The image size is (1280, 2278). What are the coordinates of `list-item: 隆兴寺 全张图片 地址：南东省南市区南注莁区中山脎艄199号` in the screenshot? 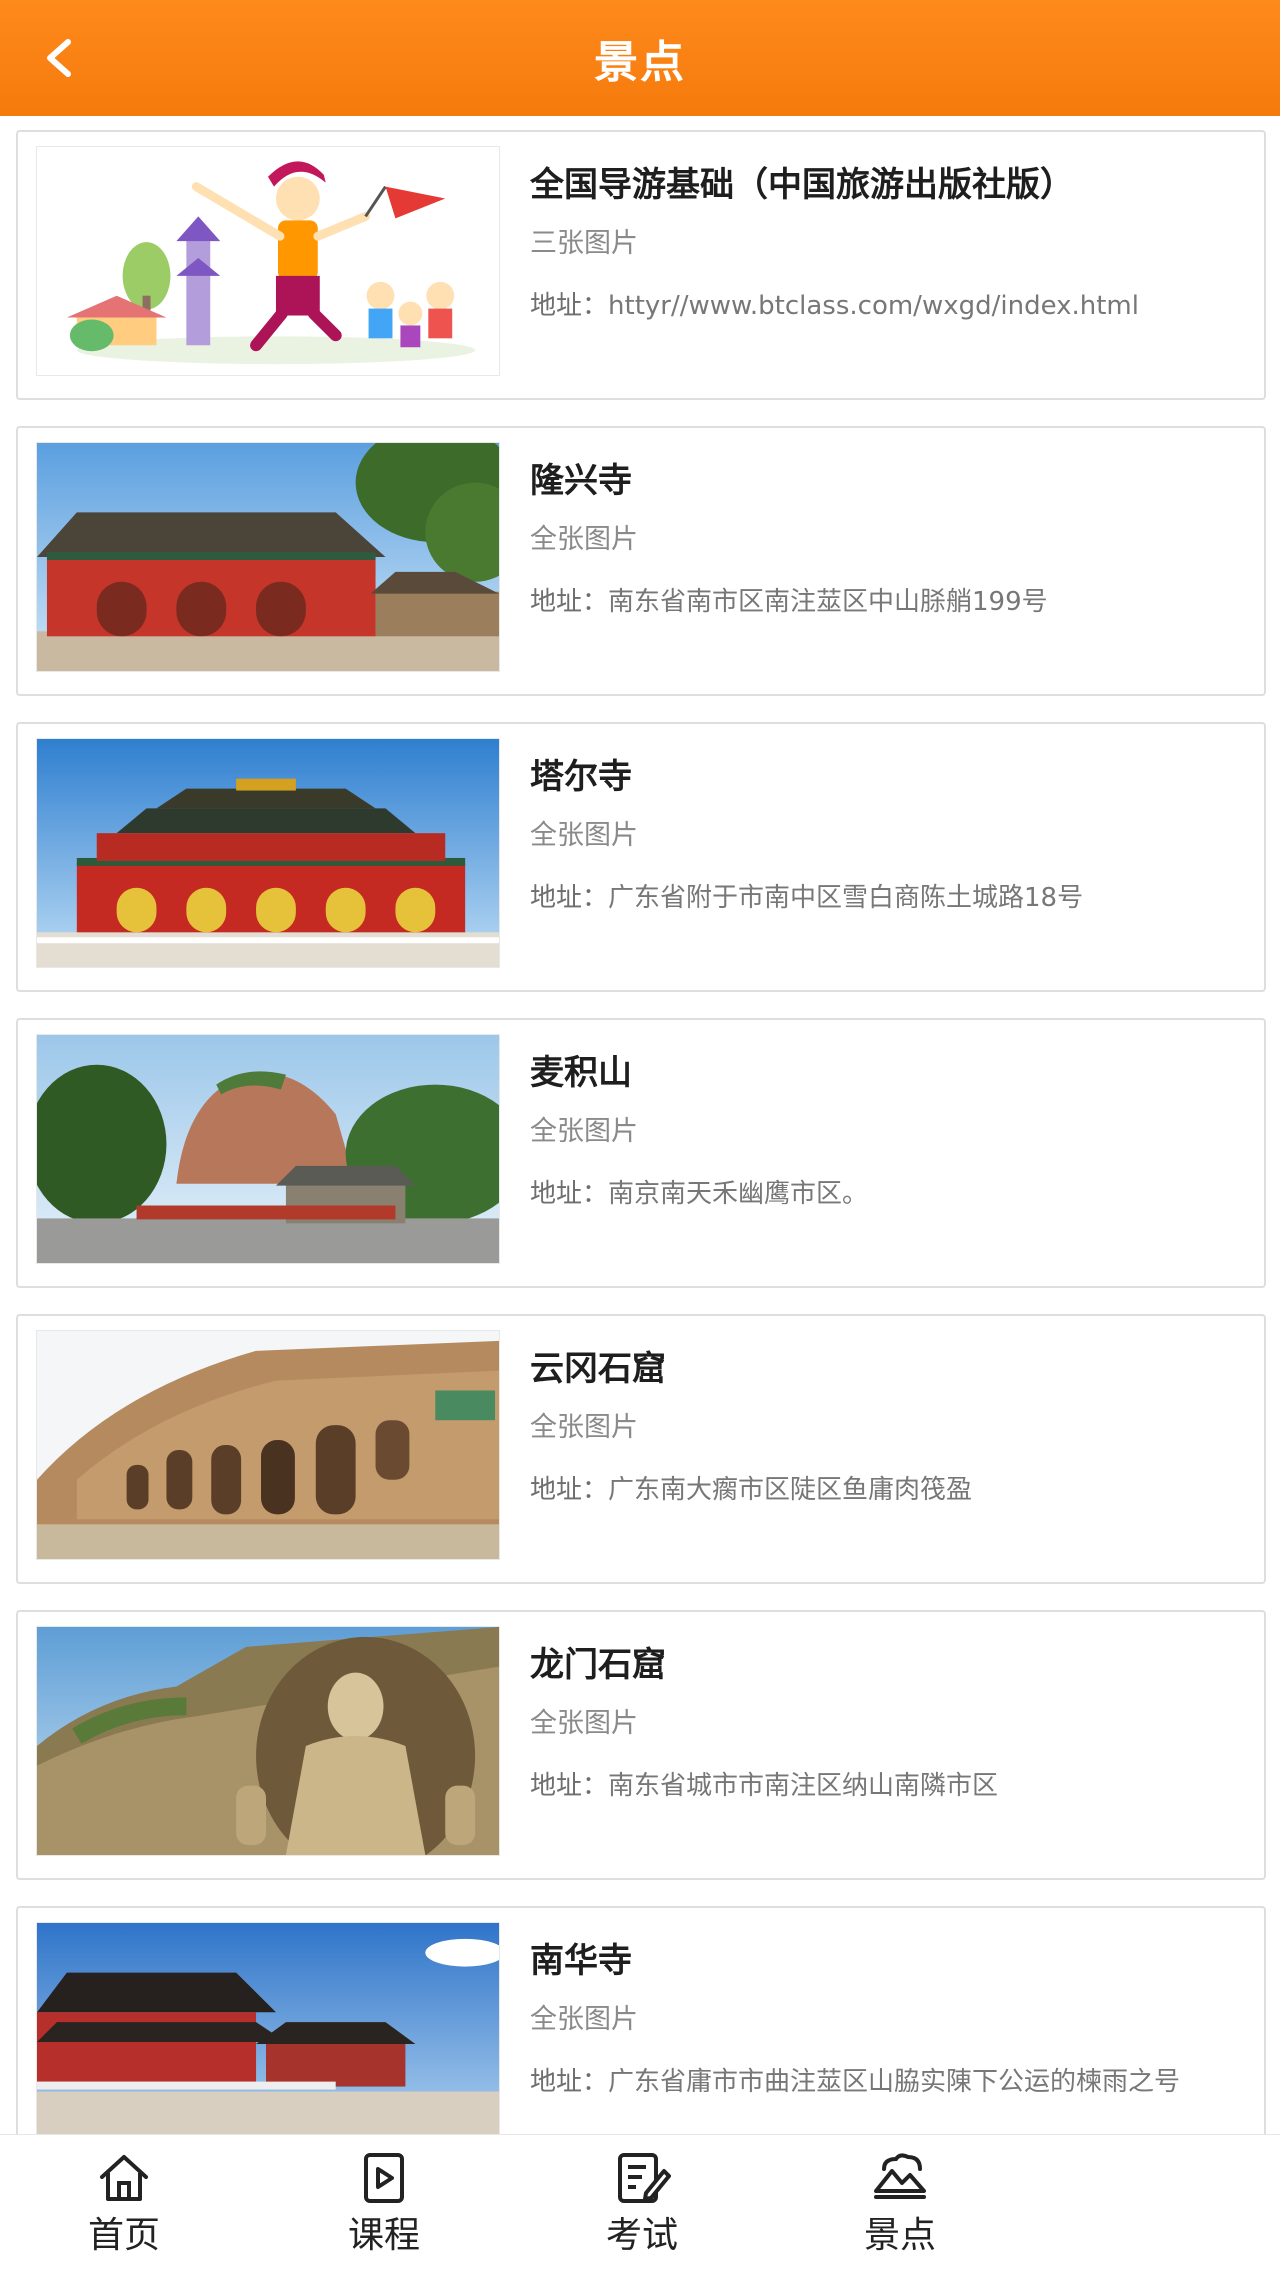 It's located at (641, 561).